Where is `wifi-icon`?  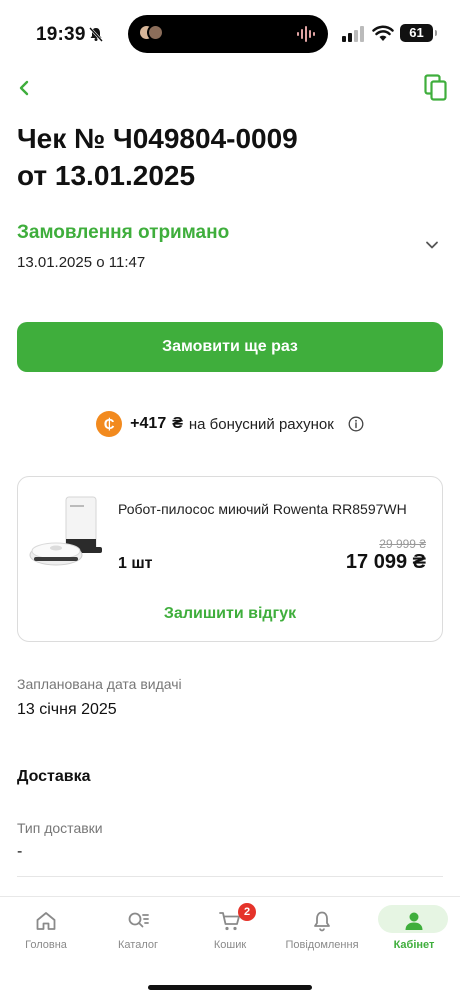
wifi-icon is located at coordinates (383, 33).